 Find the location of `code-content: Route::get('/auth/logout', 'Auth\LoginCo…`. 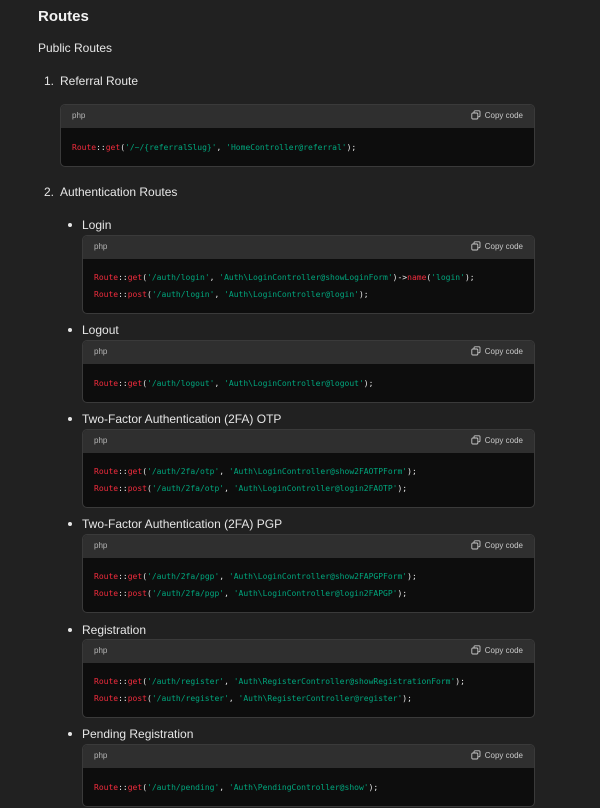

code-content: Route::get('/auth/logout', 'Auth\LoginCo… is located at coordinates (308, 378).